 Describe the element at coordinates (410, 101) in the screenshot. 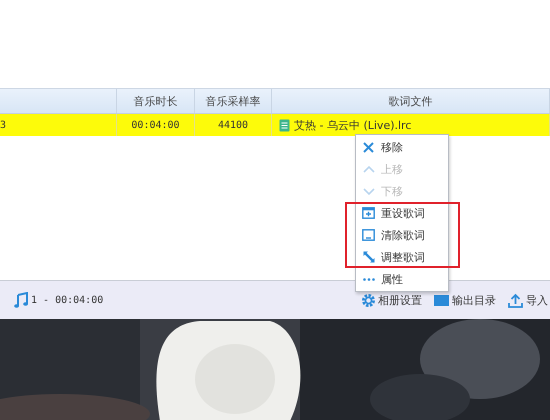

I see `column-header: 歌词文件` at that location.